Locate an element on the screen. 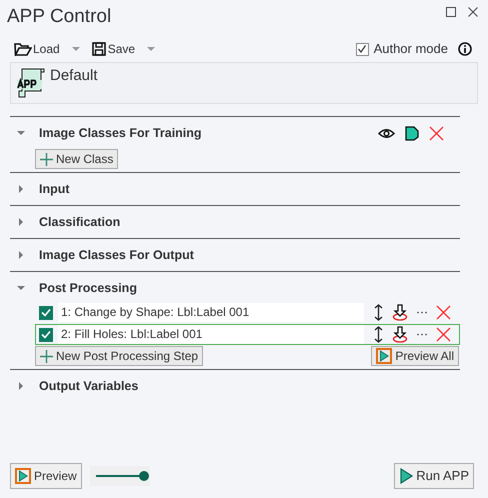 The height and width of the screenshot is (498, 488). section-header: Post Processing is located at coordinates (241, 288).